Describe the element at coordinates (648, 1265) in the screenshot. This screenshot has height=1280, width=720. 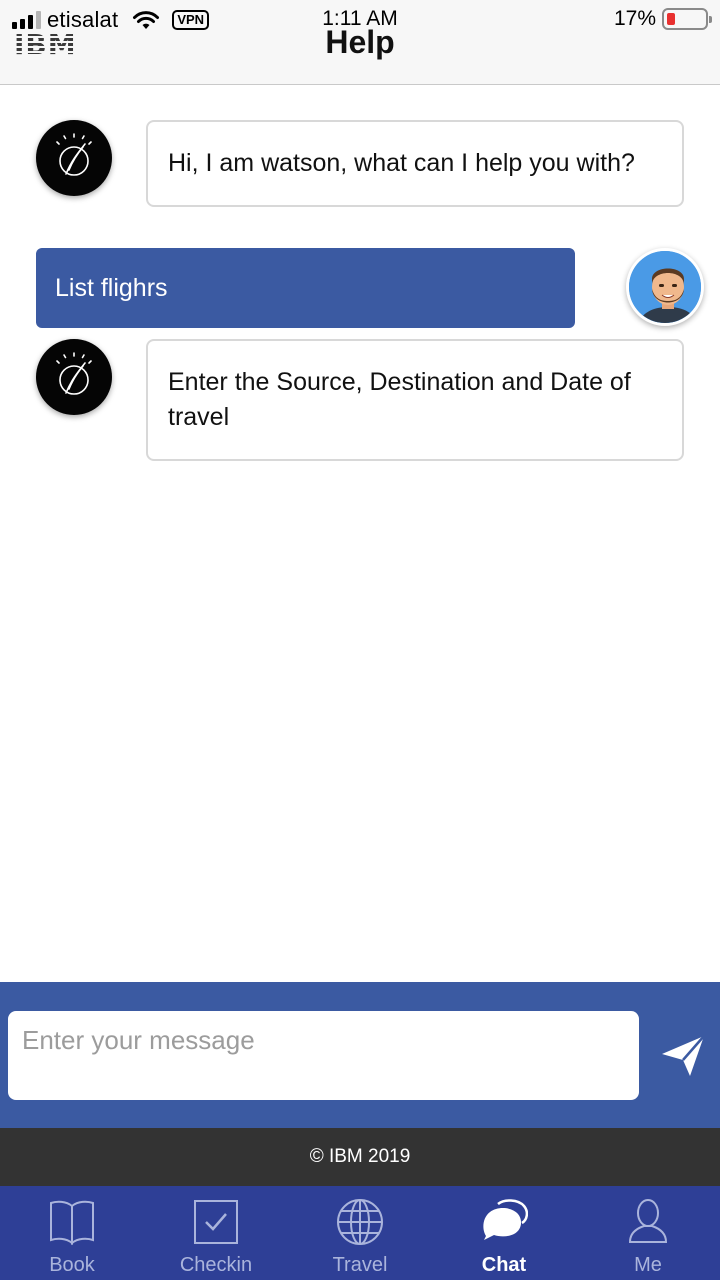
I see `tab-label: Me` at that location.